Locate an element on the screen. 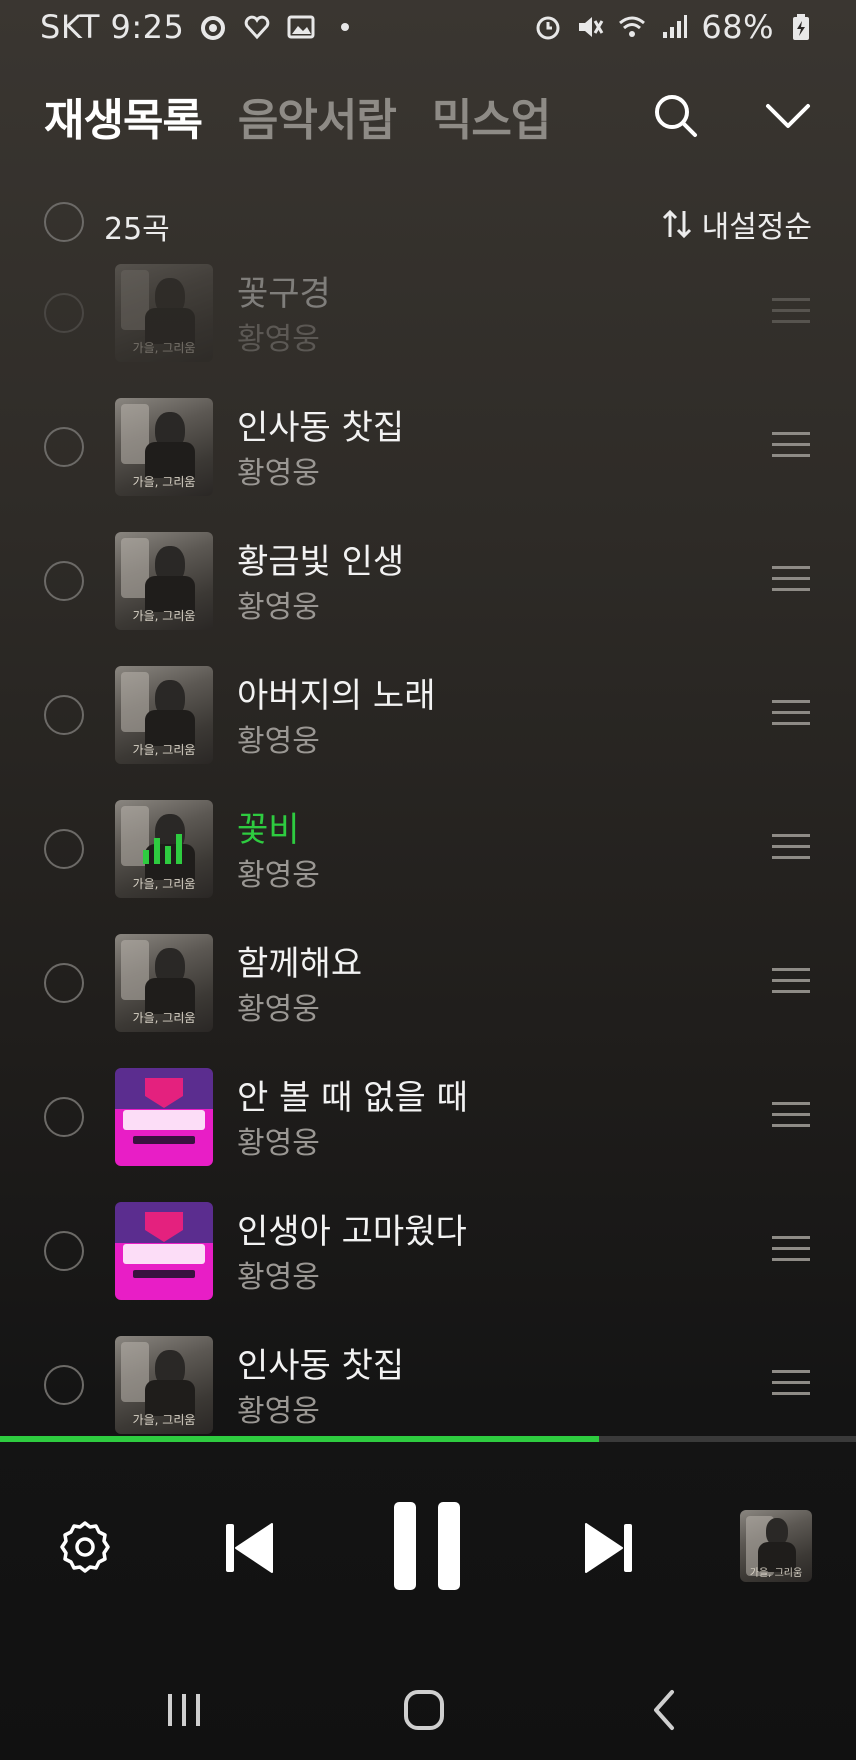 This screenshot has width=856, height=1760. select-all-checkbox is located at coordinates (64, 222).